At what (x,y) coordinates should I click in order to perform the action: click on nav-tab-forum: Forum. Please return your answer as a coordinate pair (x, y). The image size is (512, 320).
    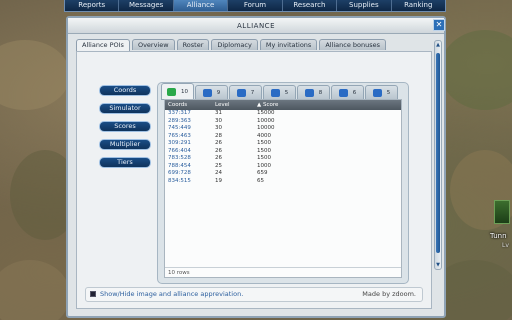
    Looking at the image, I should click on (255, 5).